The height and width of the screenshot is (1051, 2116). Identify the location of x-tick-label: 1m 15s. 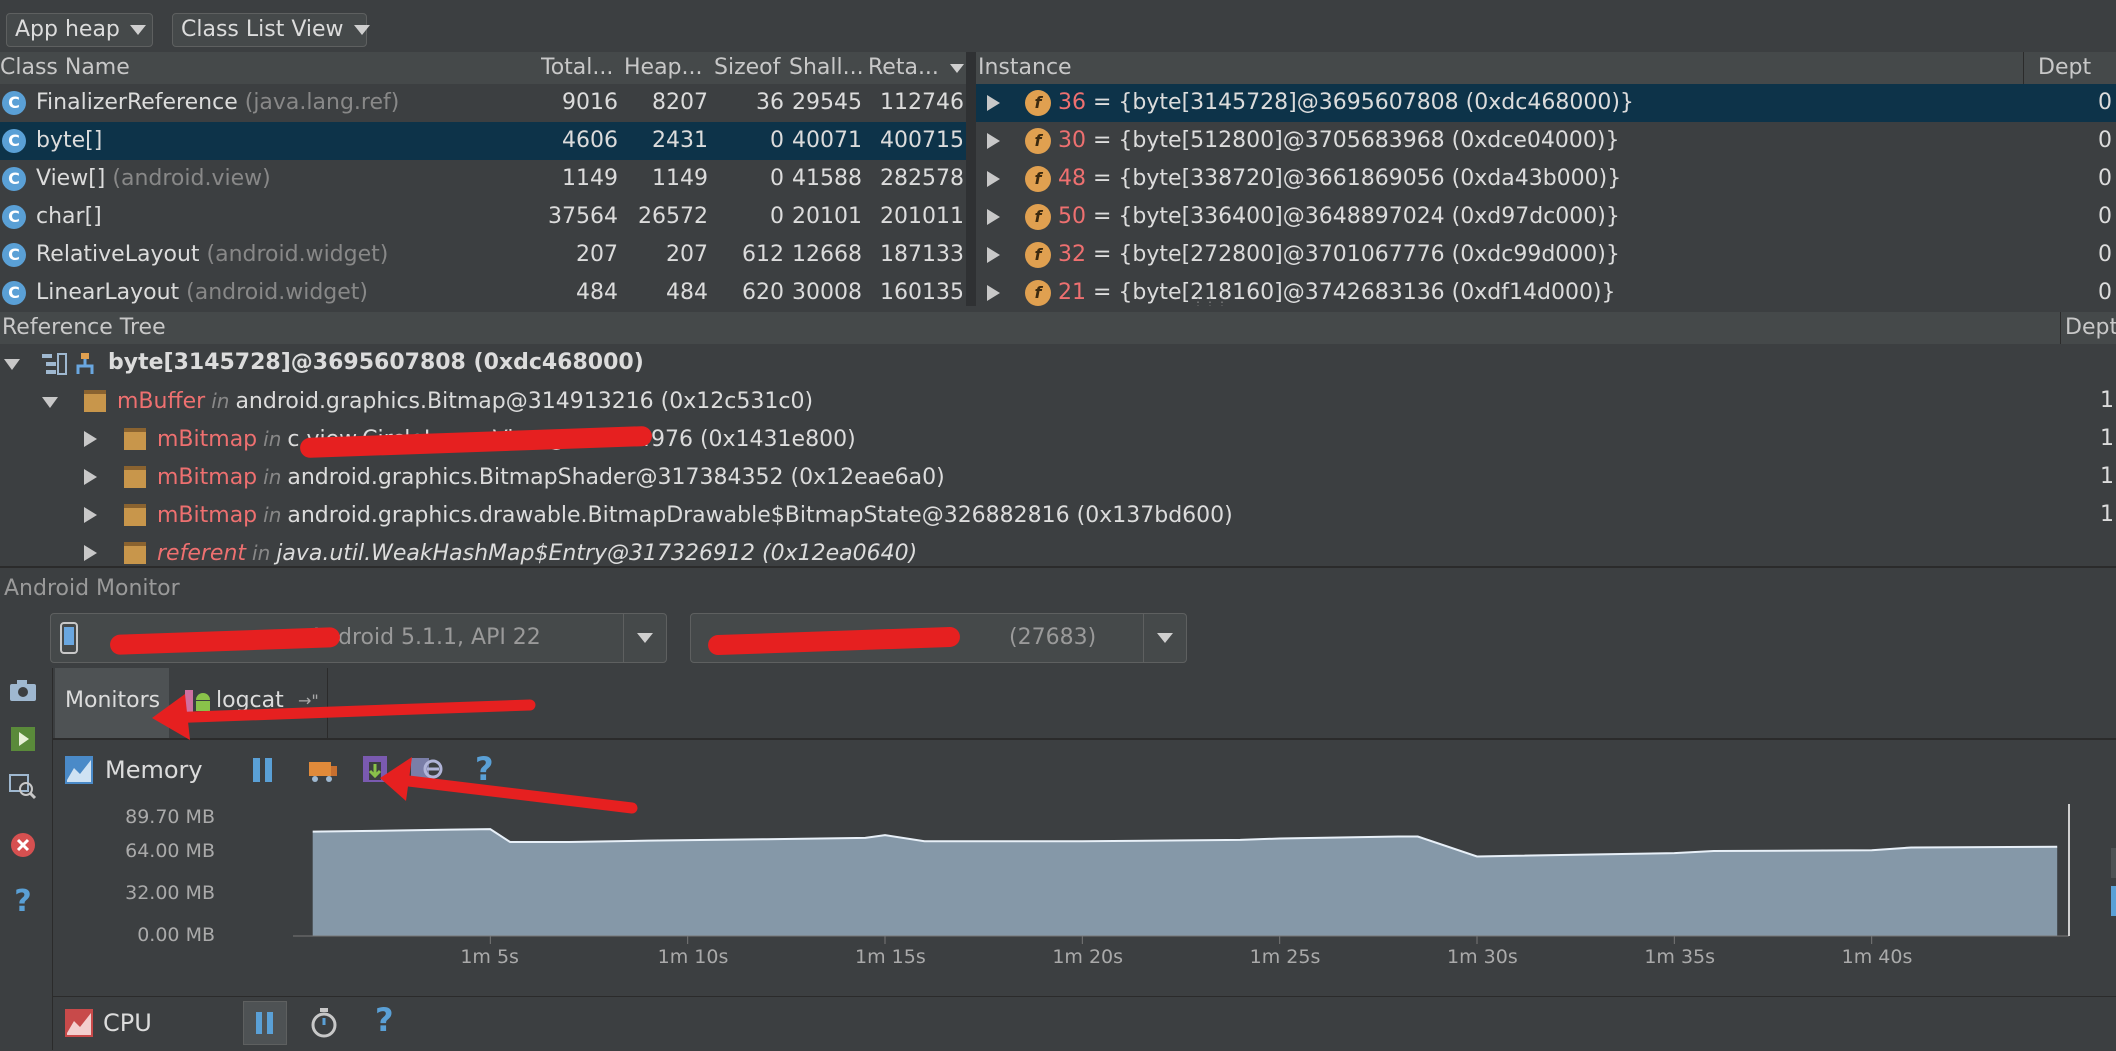
(890, 957).